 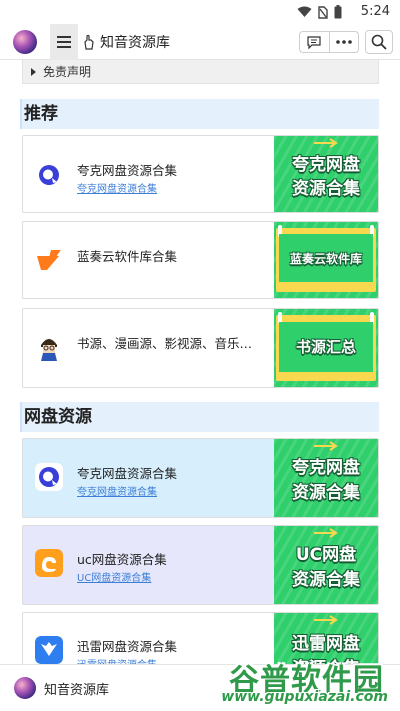 I want to click on search-button, so click(x=379, y=42).